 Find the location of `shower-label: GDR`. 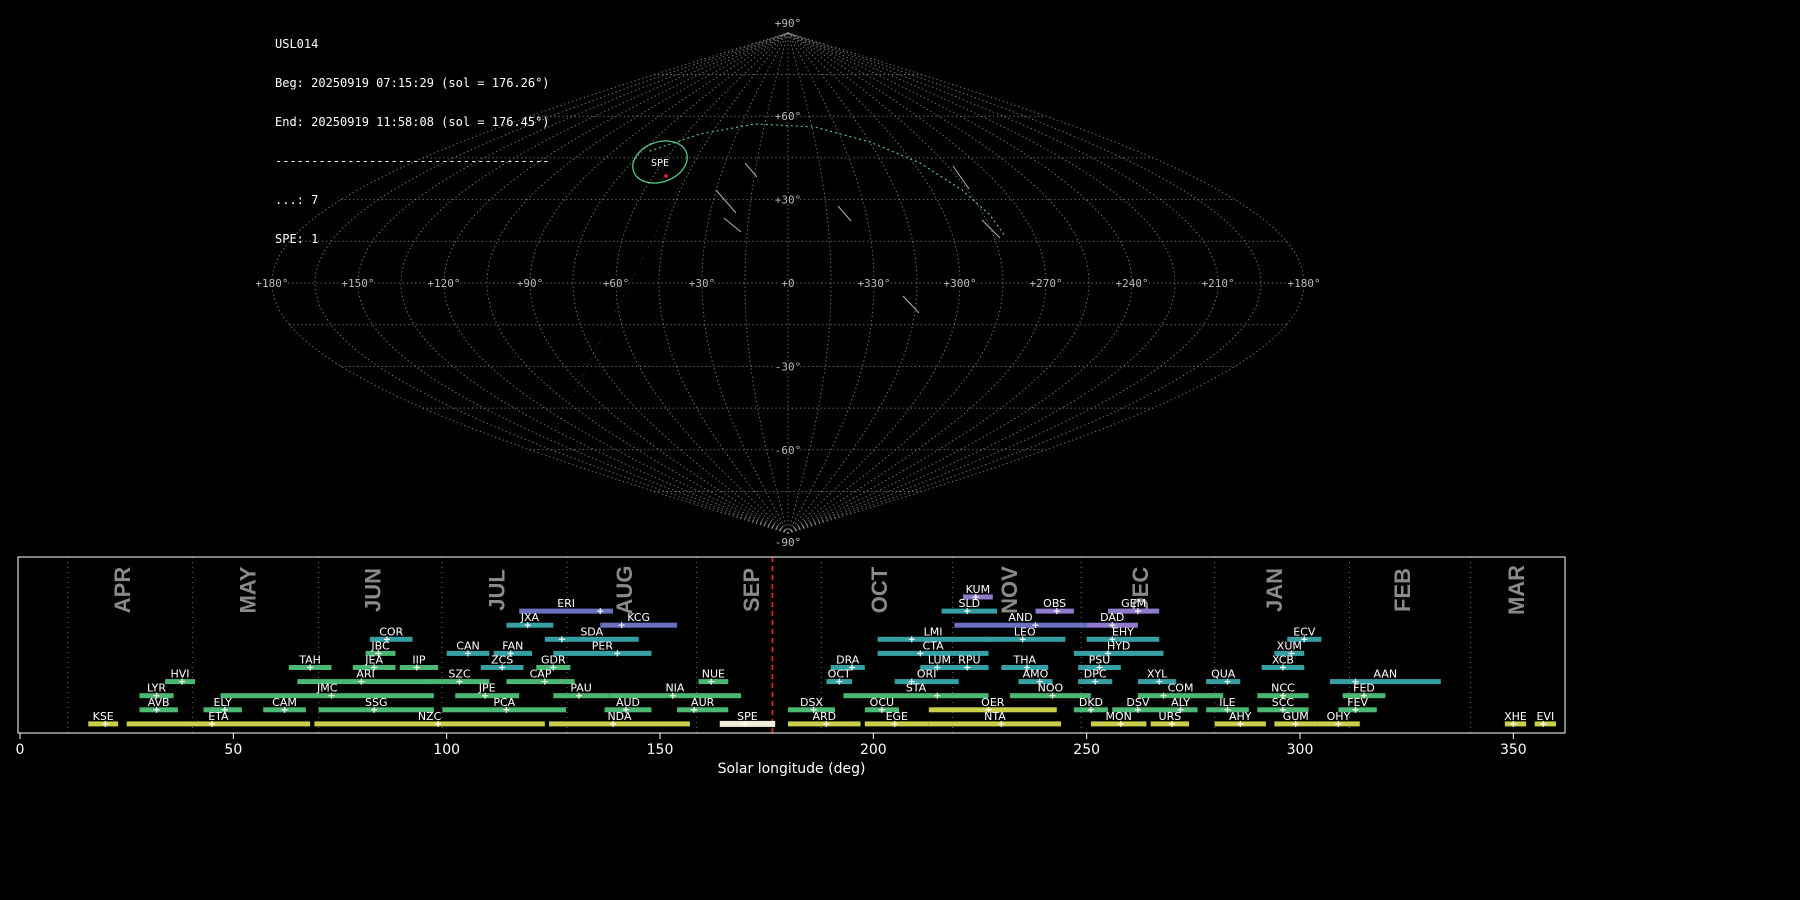

shower-label: GDR is located at coordinates (553, 660).